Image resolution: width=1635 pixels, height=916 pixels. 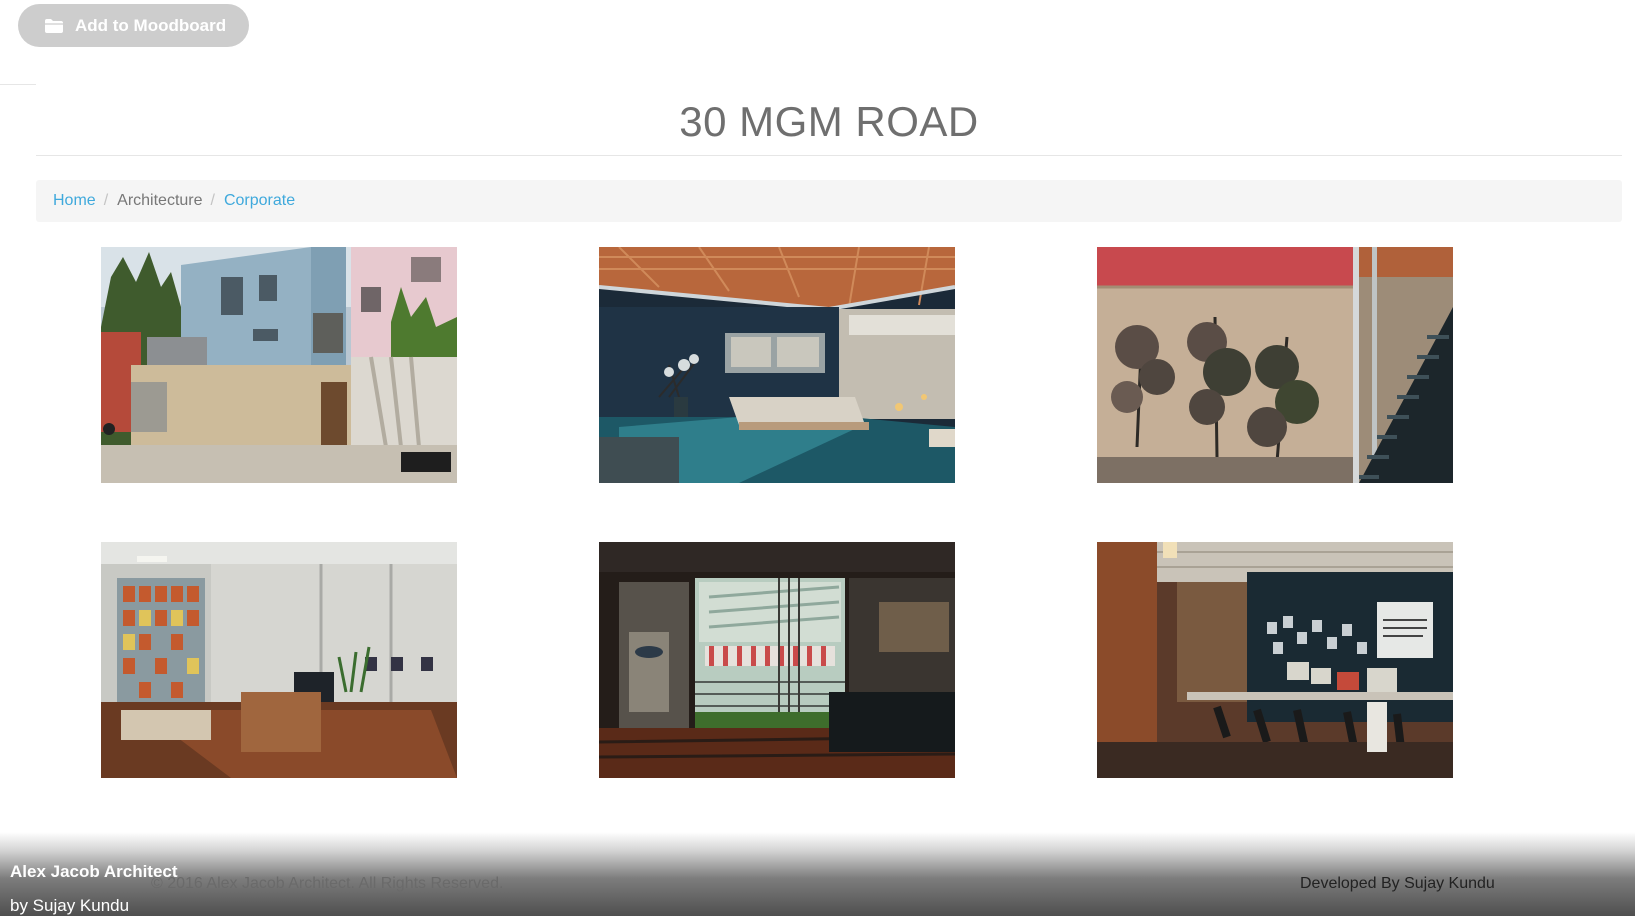 I want to click on gallery-image-lounge-interior, so click(x=777, y=365).